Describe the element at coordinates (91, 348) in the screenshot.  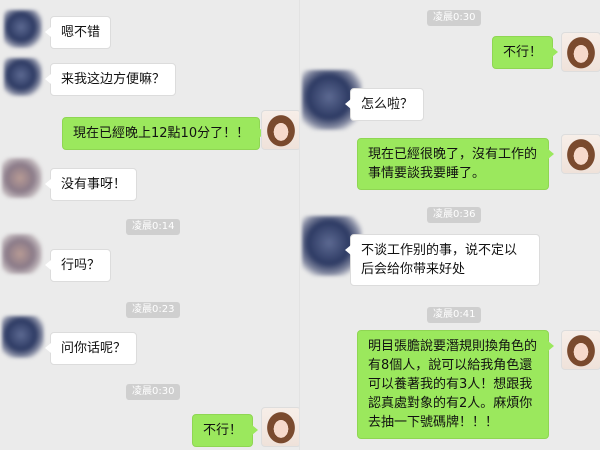
I see `incoming-message: 问你话呢？` at that location.